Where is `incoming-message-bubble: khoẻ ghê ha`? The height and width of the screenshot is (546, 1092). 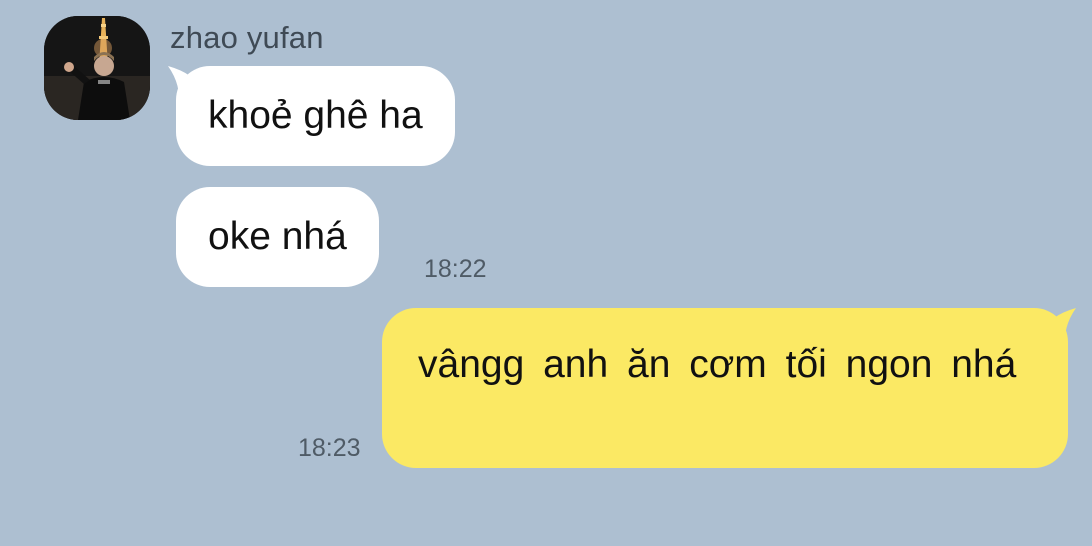
incoming-message-bubble: khoẻ ghê ha is located at coordinates (315, 116).